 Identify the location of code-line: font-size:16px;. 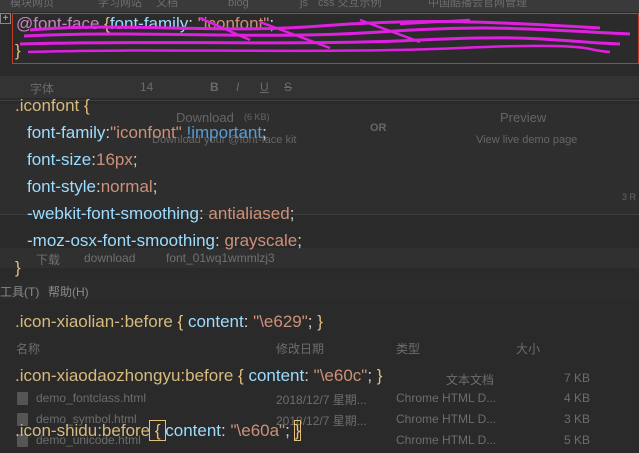
(82, 160).